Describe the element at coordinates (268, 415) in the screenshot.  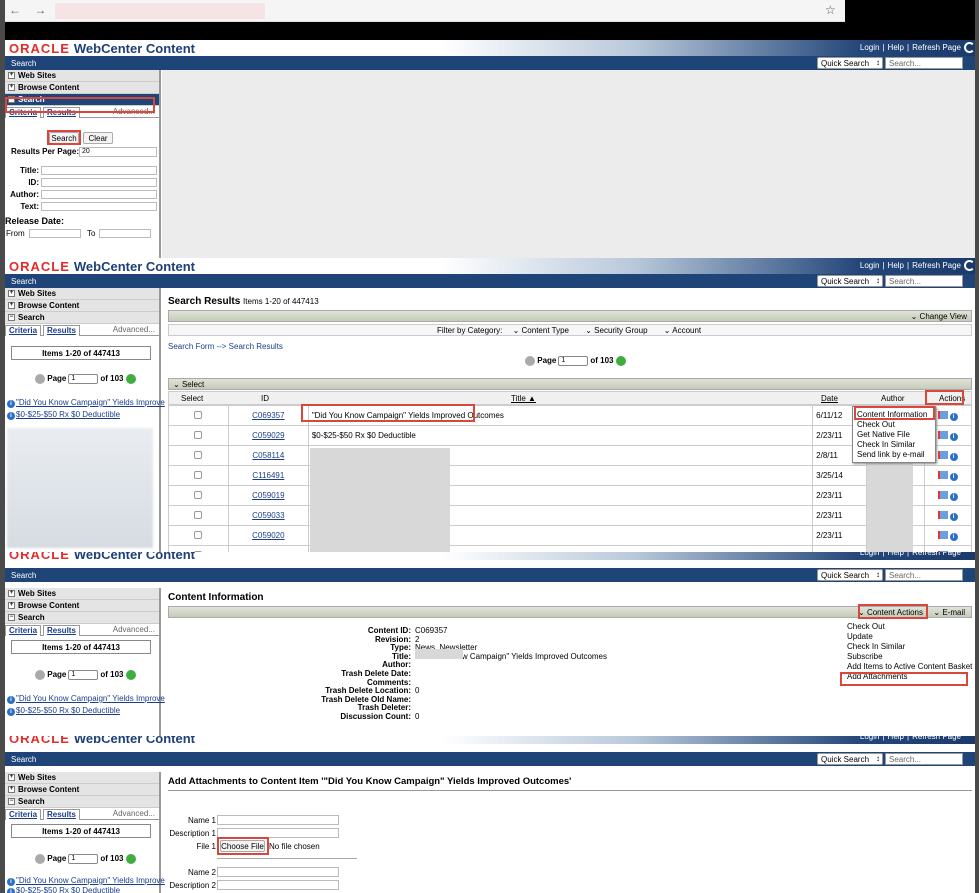
I see `row-id-link: C069357` at that location.